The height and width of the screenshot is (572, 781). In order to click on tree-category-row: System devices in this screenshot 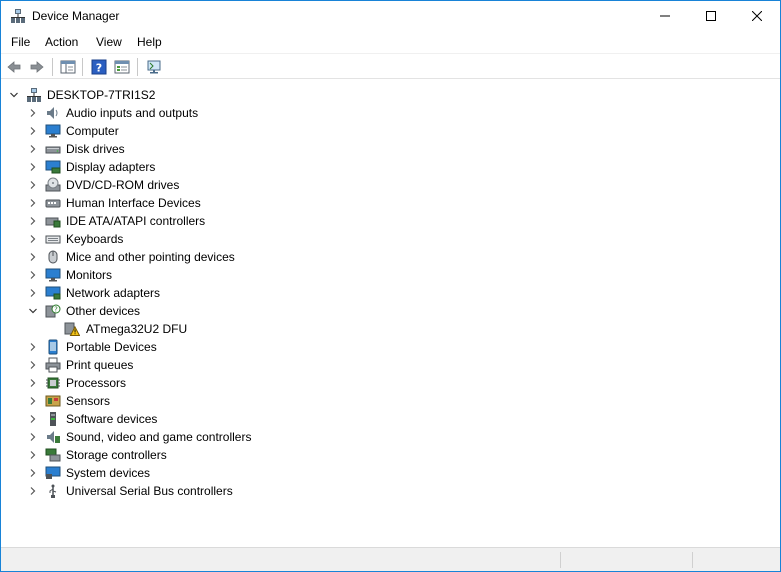, I will do `click(390, 473)`.